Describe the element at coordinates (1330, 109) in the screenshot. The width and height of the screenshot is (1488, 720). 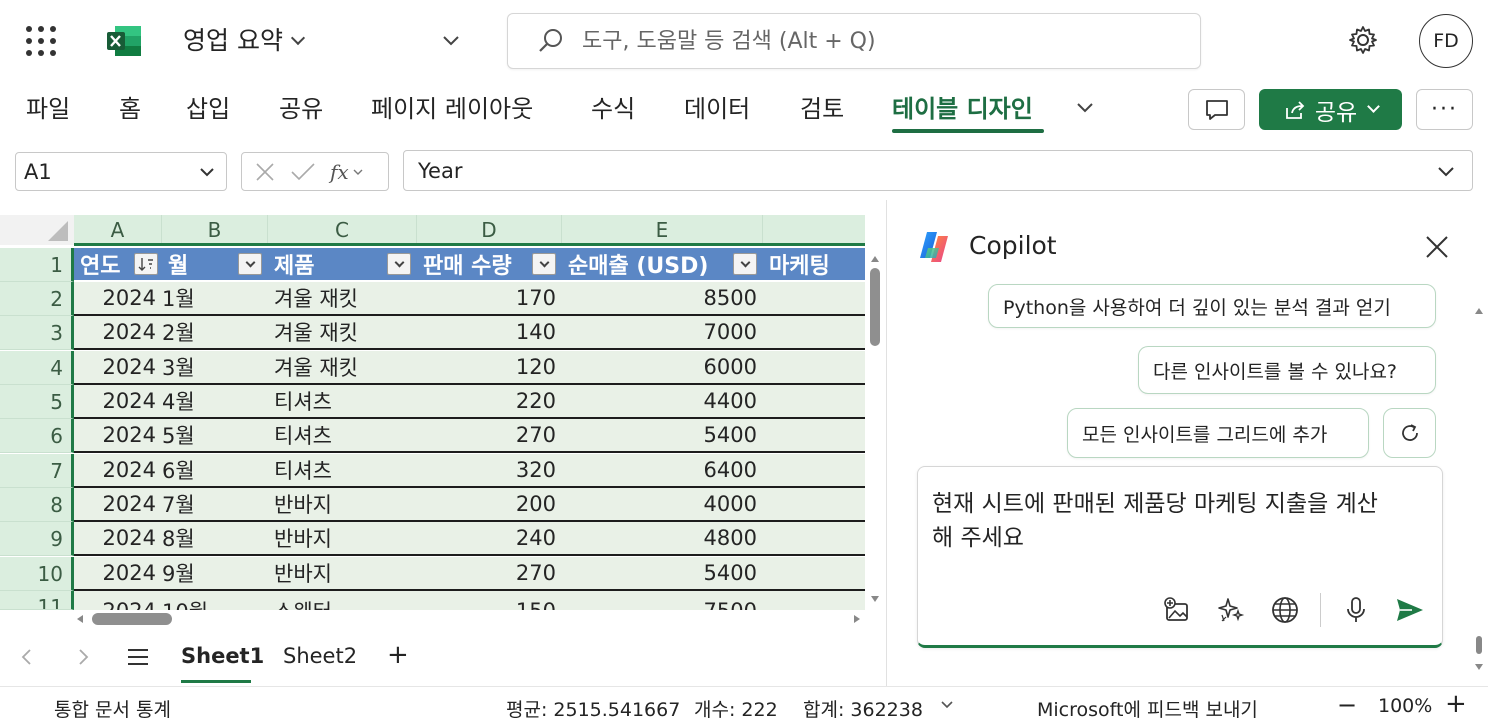
I see `share-button: 공유` at that location.